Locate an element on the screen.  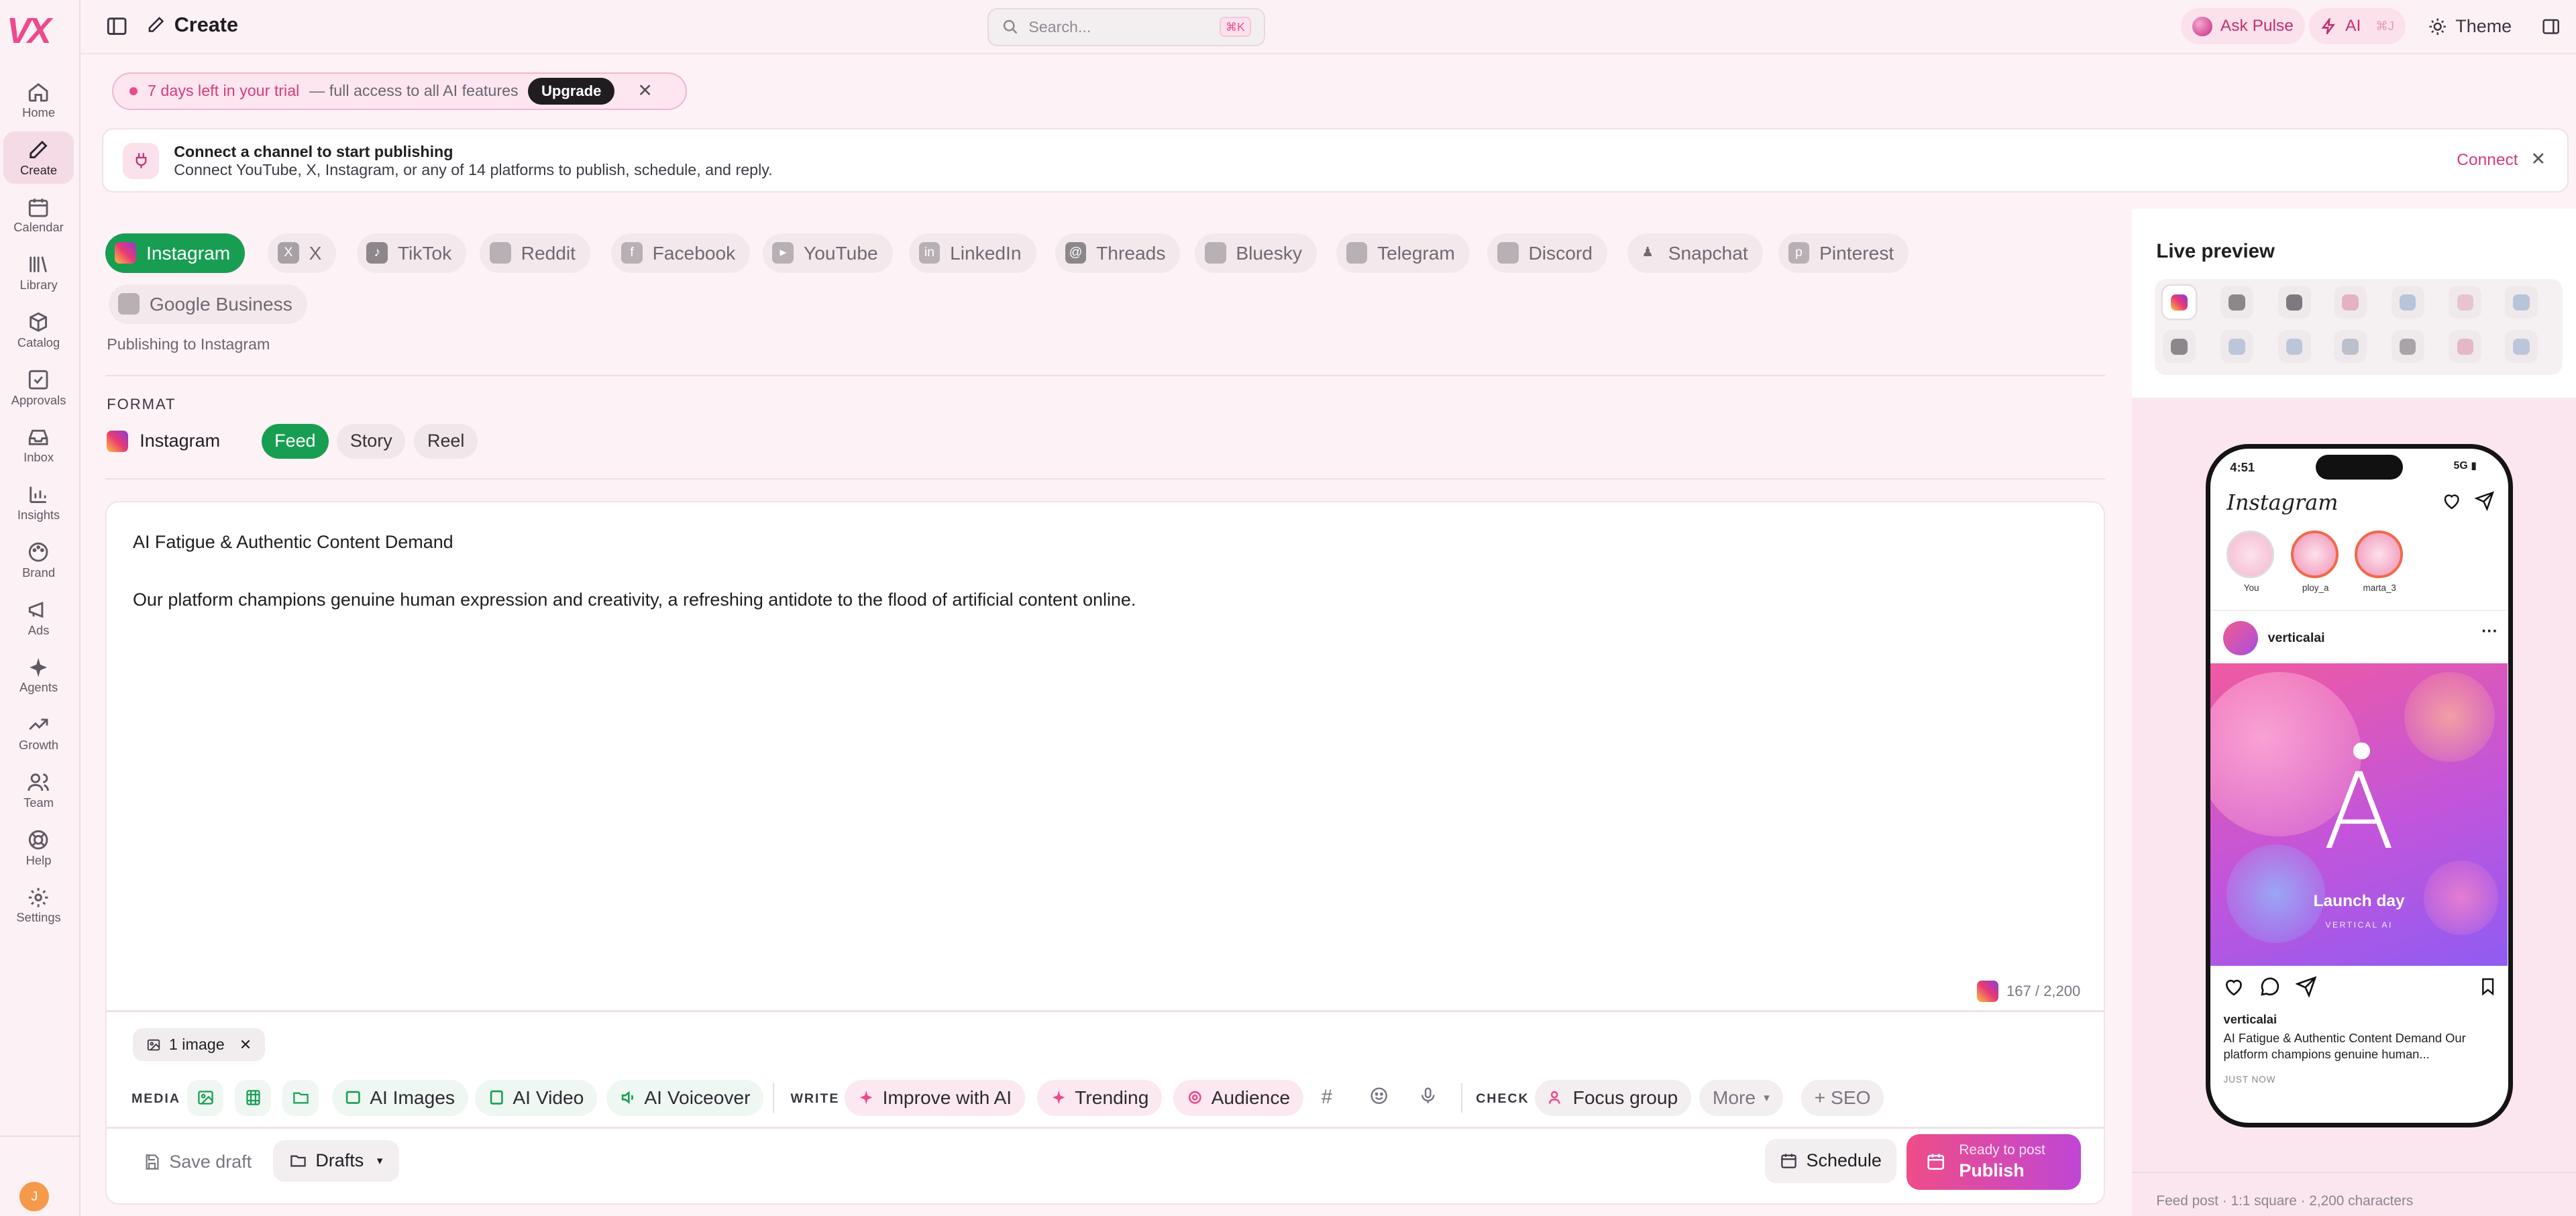
preview-bluesky-icon is located at coordinates (2236, 347).